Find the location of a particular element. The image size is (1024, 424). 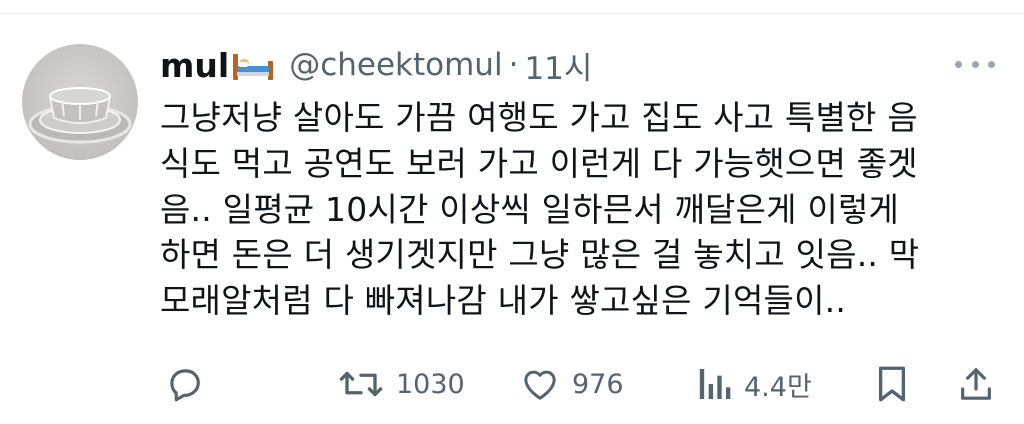

timestamp: 11시 is located at coordinates (558, 65).